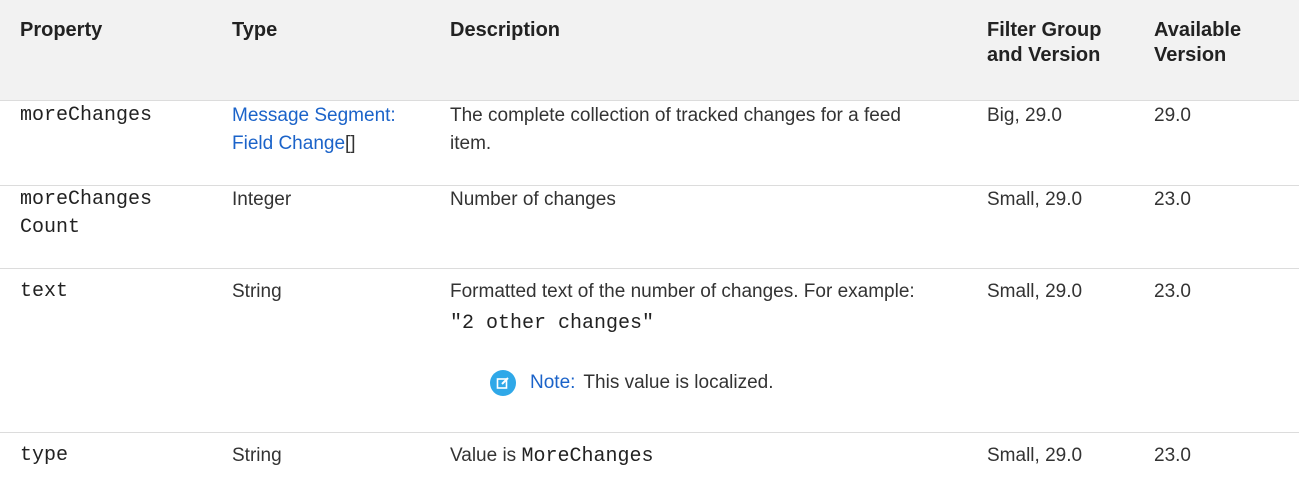 Image resolution: width=1299 pixels, height=482 pixels. Describe the element at coordinates (1172, 291) in the screenshot. I see `row-3-available: 23.0` at that location.